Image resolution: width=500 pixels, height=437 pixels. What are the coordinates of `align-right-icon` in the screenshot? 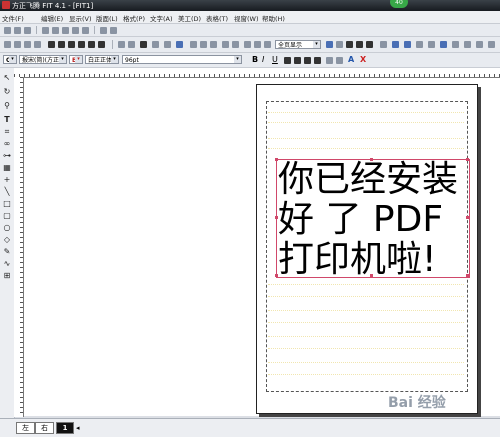 It's located at (27, 44).